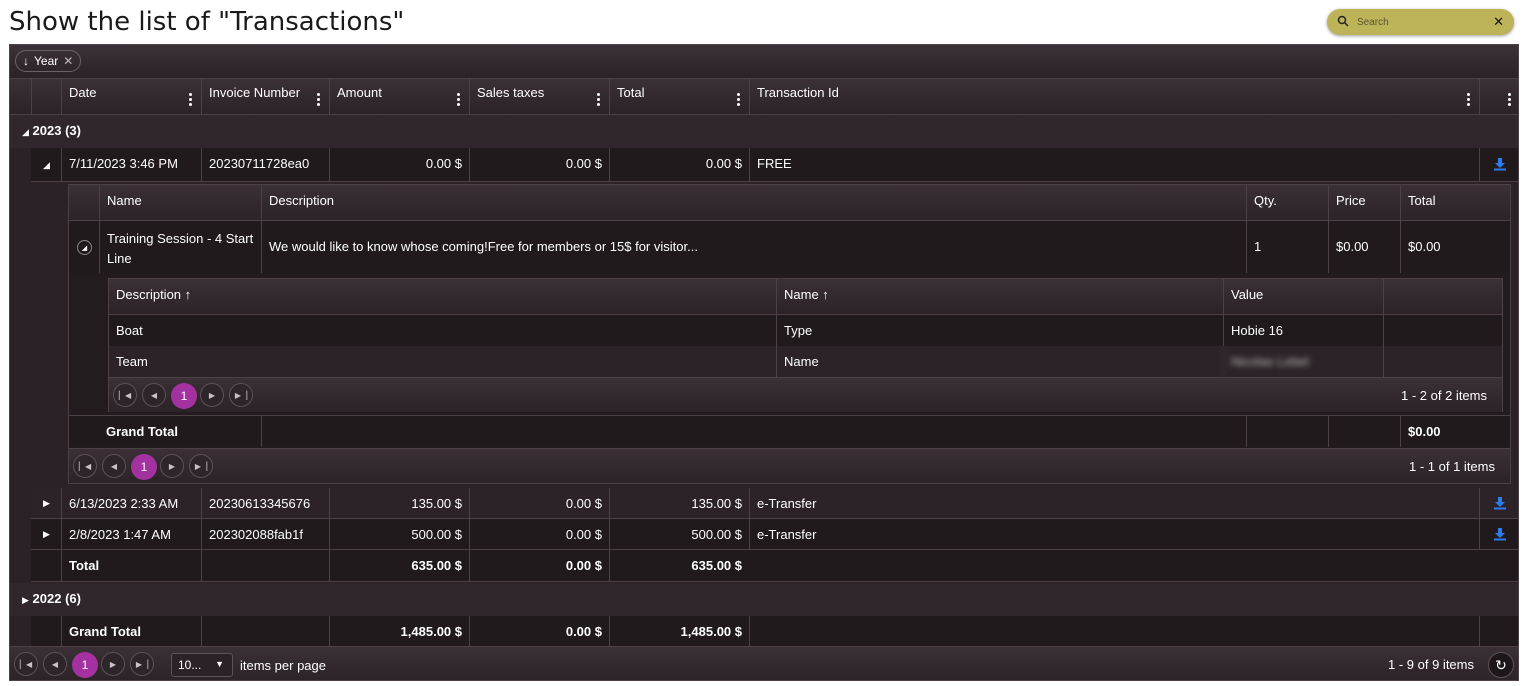 This screenshot has height=686, width=1523. Describe the element at coordinates (539, 631) in the screenshot. I see `grand-total-taxes: 0.00 $` at that location.